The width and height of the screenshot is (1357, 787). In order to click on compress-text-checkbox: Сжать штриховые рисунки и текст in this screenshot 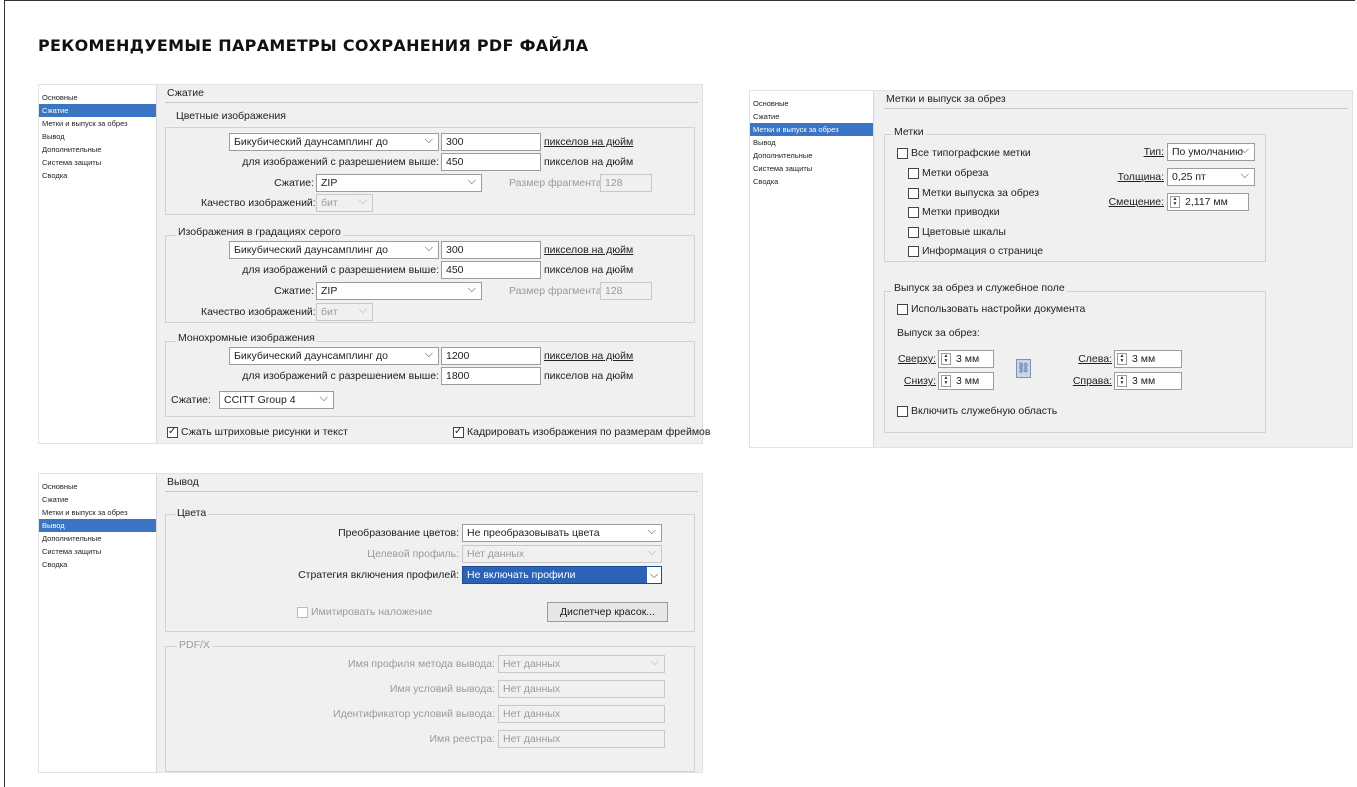, I will do `click(257, 432)`.